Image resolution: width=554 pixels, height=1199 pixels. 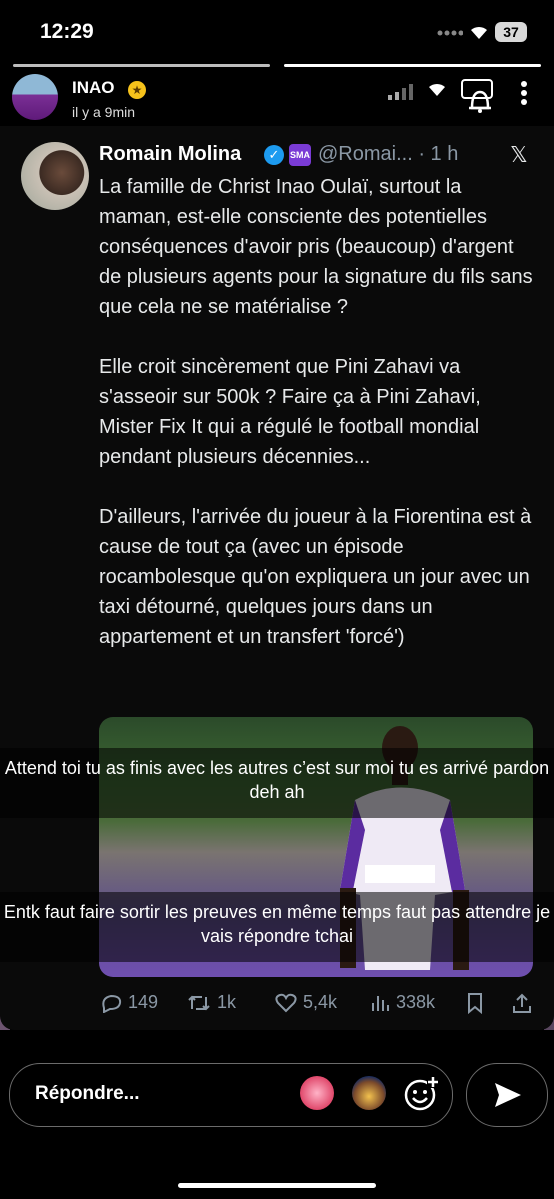 What do you see at coordinates (380, 1003) in the screenshot?
I see `views-icon` at bounding box center [380, 1003].